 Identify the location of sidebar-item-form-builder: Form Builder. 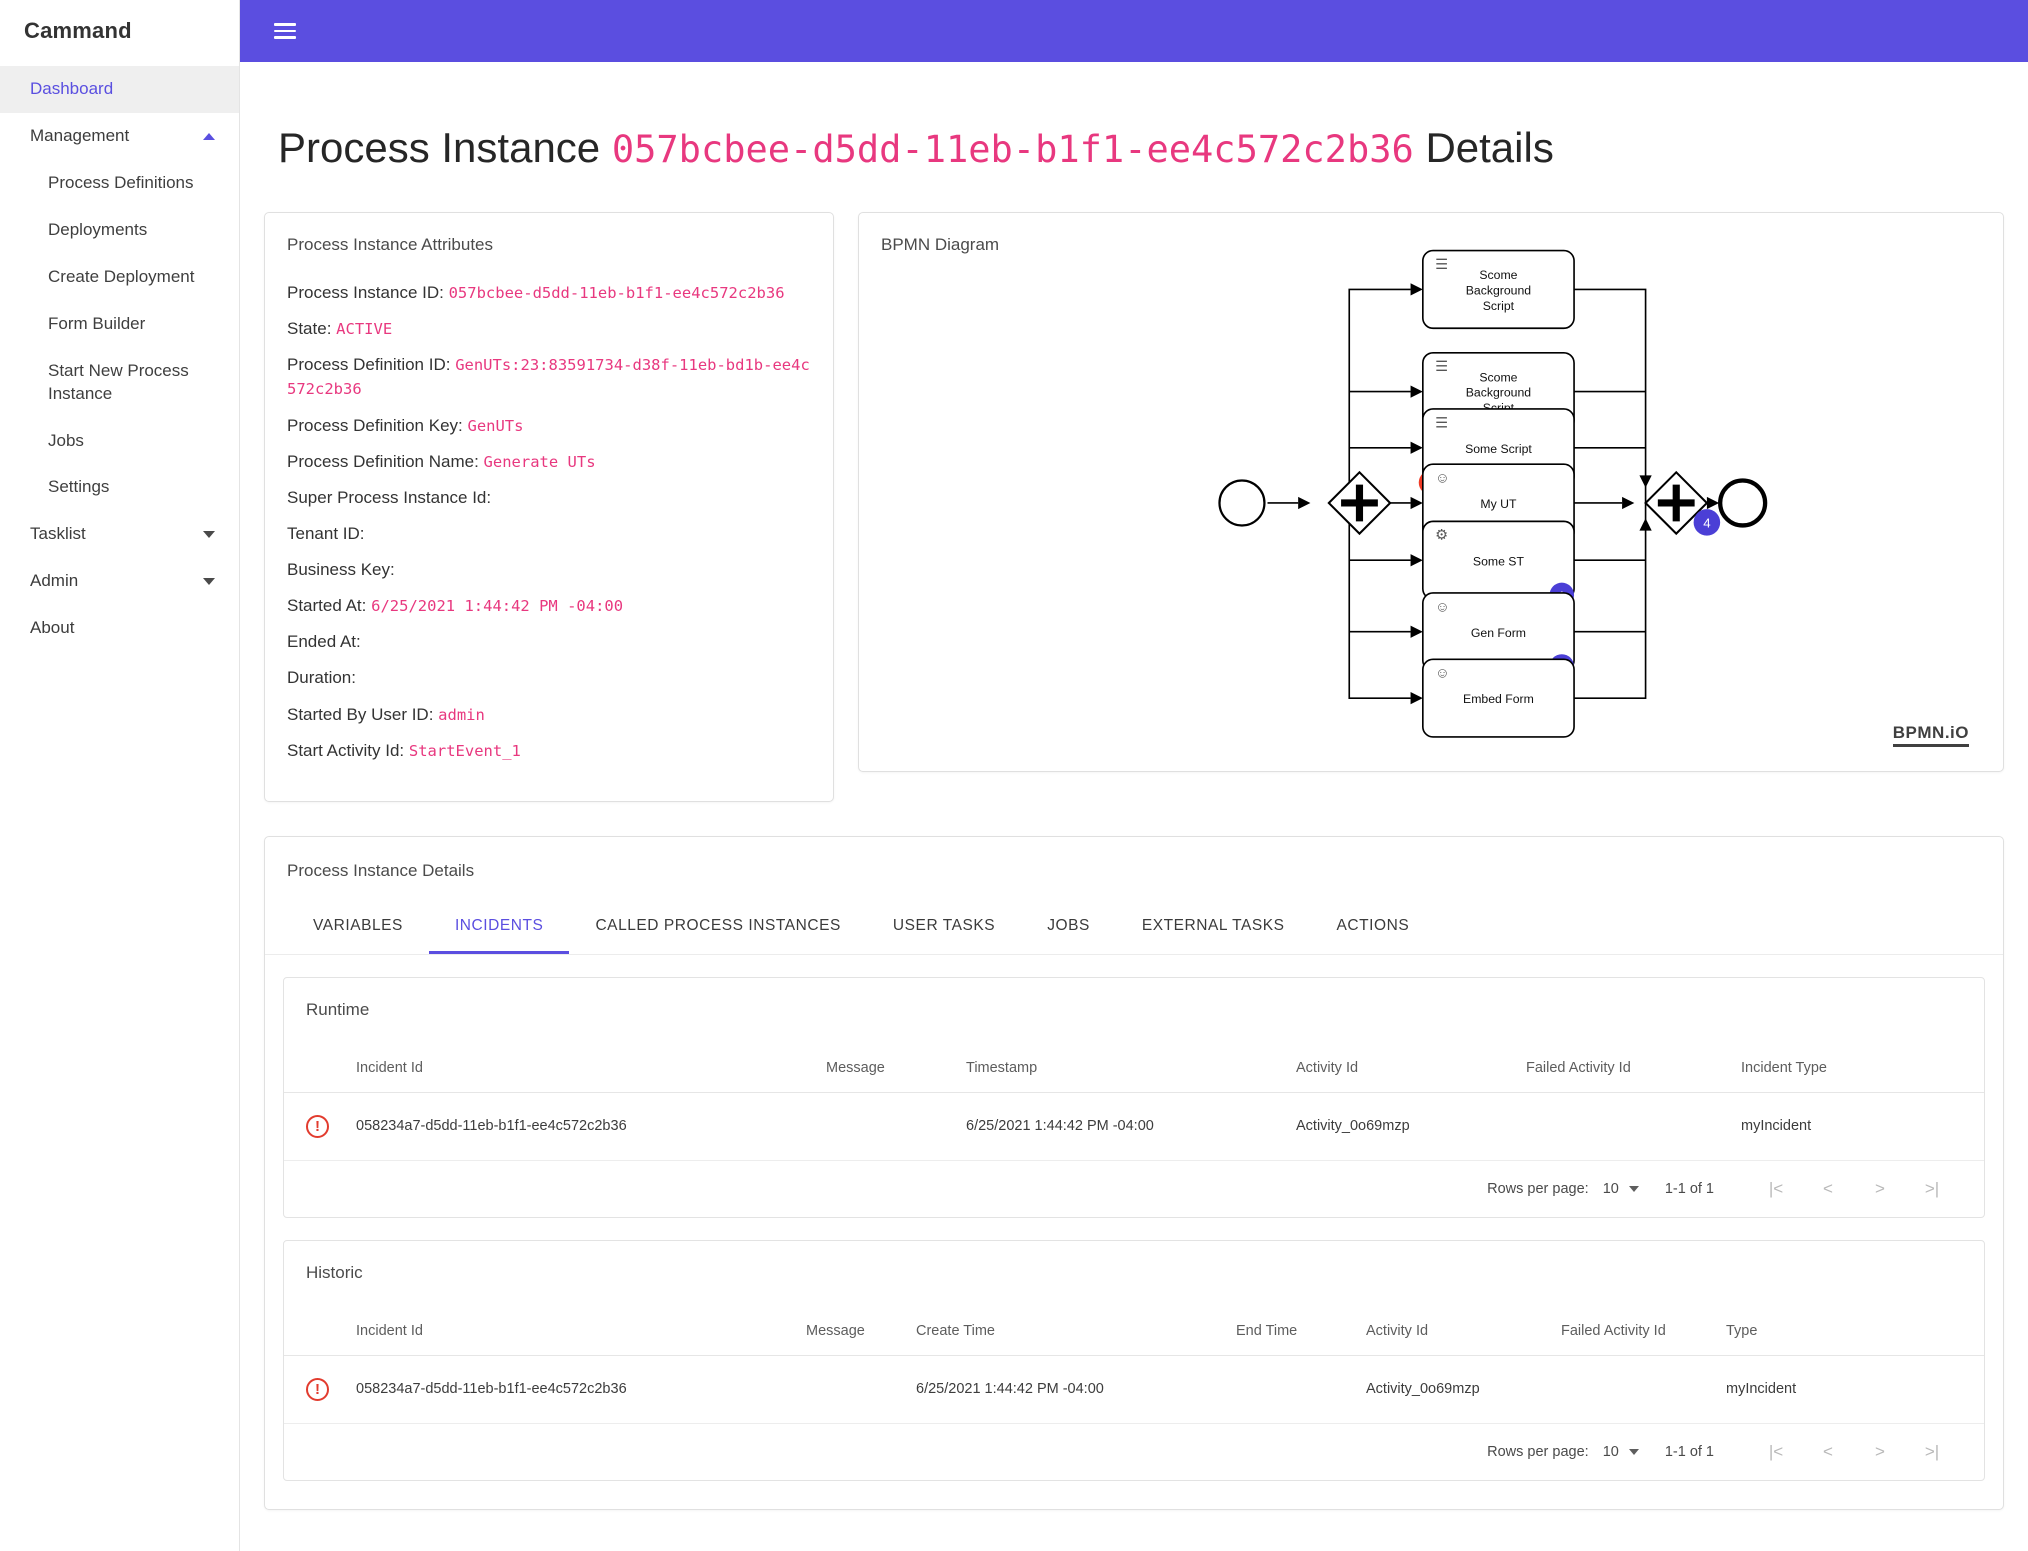
(119, 324).